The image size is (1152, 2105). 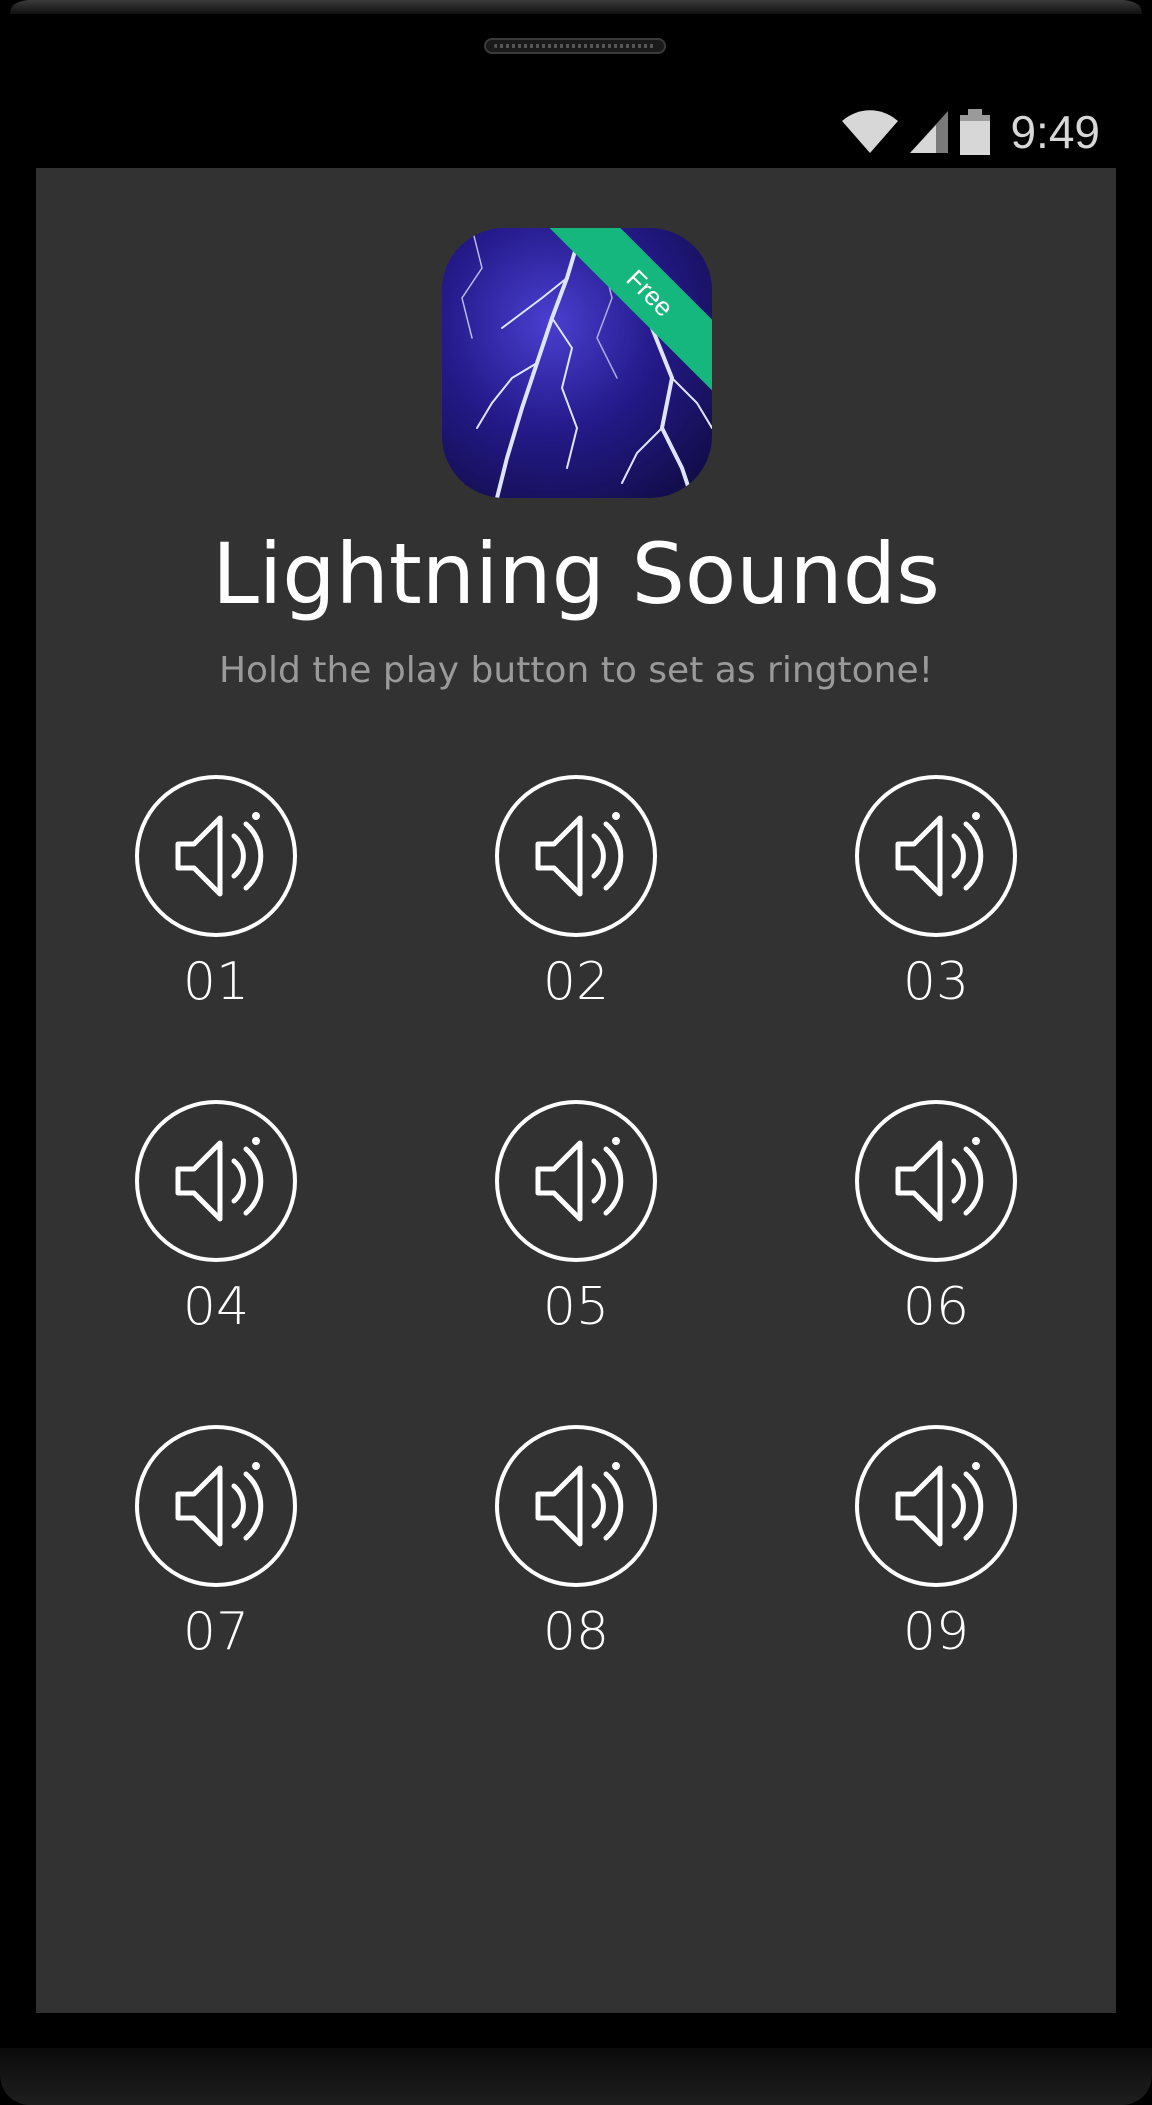 I want to click on sound-item-04: 04, so click(x=216, y=1234).